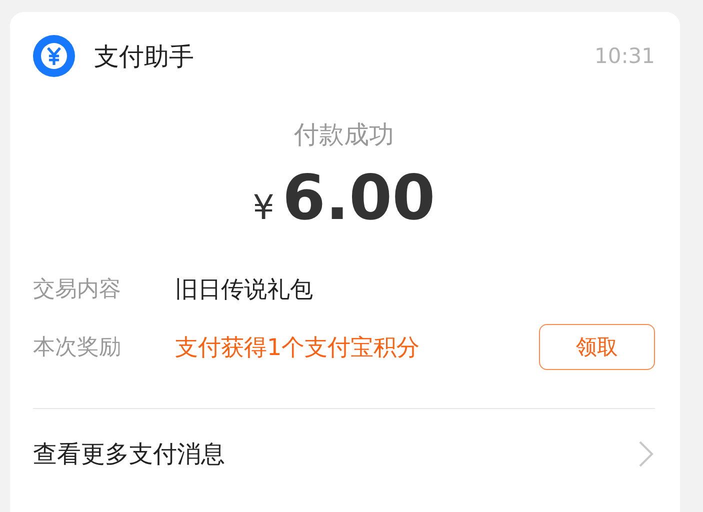 The image size is (703, 512). Describe the element at coordinates (646, 454) in the screenshot. I see `chevron-right-icon` at that location.